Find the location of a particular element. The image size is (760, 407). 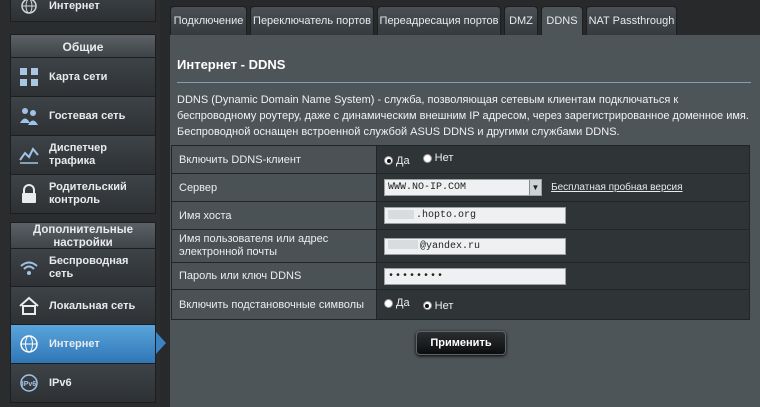

ipv6-icon: IPv6 is located at coordinates (29, 383).